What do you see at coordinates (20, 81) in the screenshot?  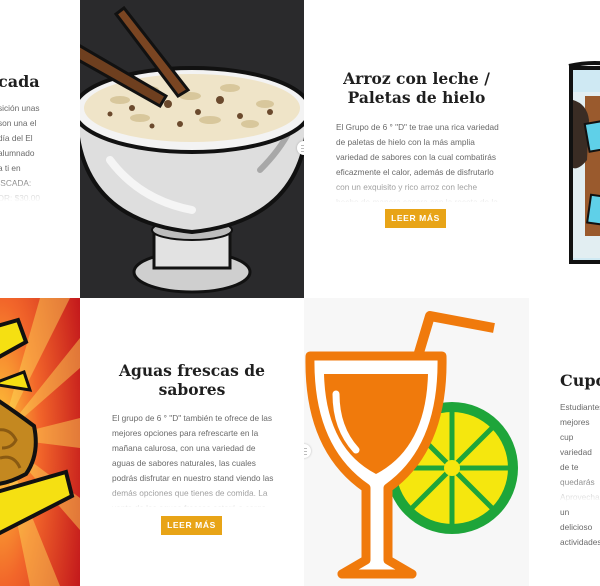 I see `card-title: cada` at bounding box center [20, 81].